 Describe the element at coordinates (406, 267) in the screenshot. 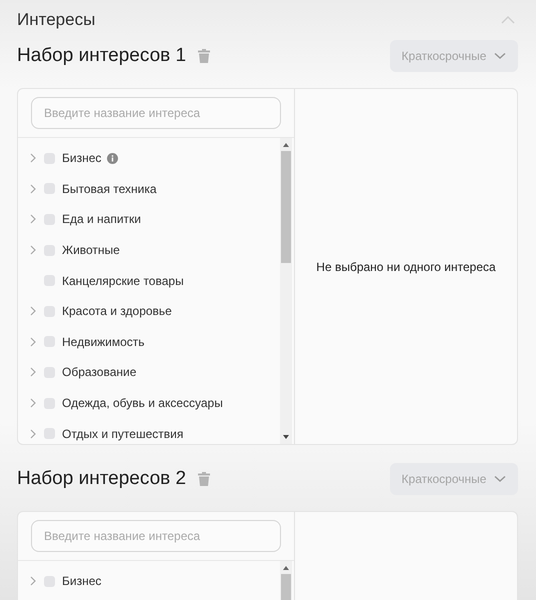

I see `empty-message: Не выбрано ни одного интереса` at that location.